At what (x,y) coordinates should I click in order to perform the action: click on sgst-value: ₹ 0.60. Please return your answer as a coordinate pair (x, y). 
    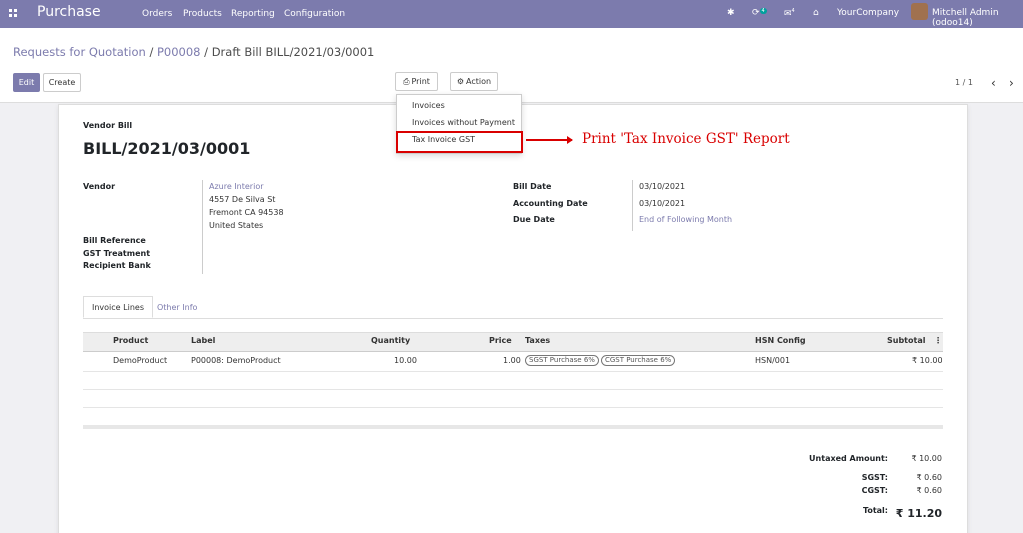
    Looking at the image, I should click on (929, 477).